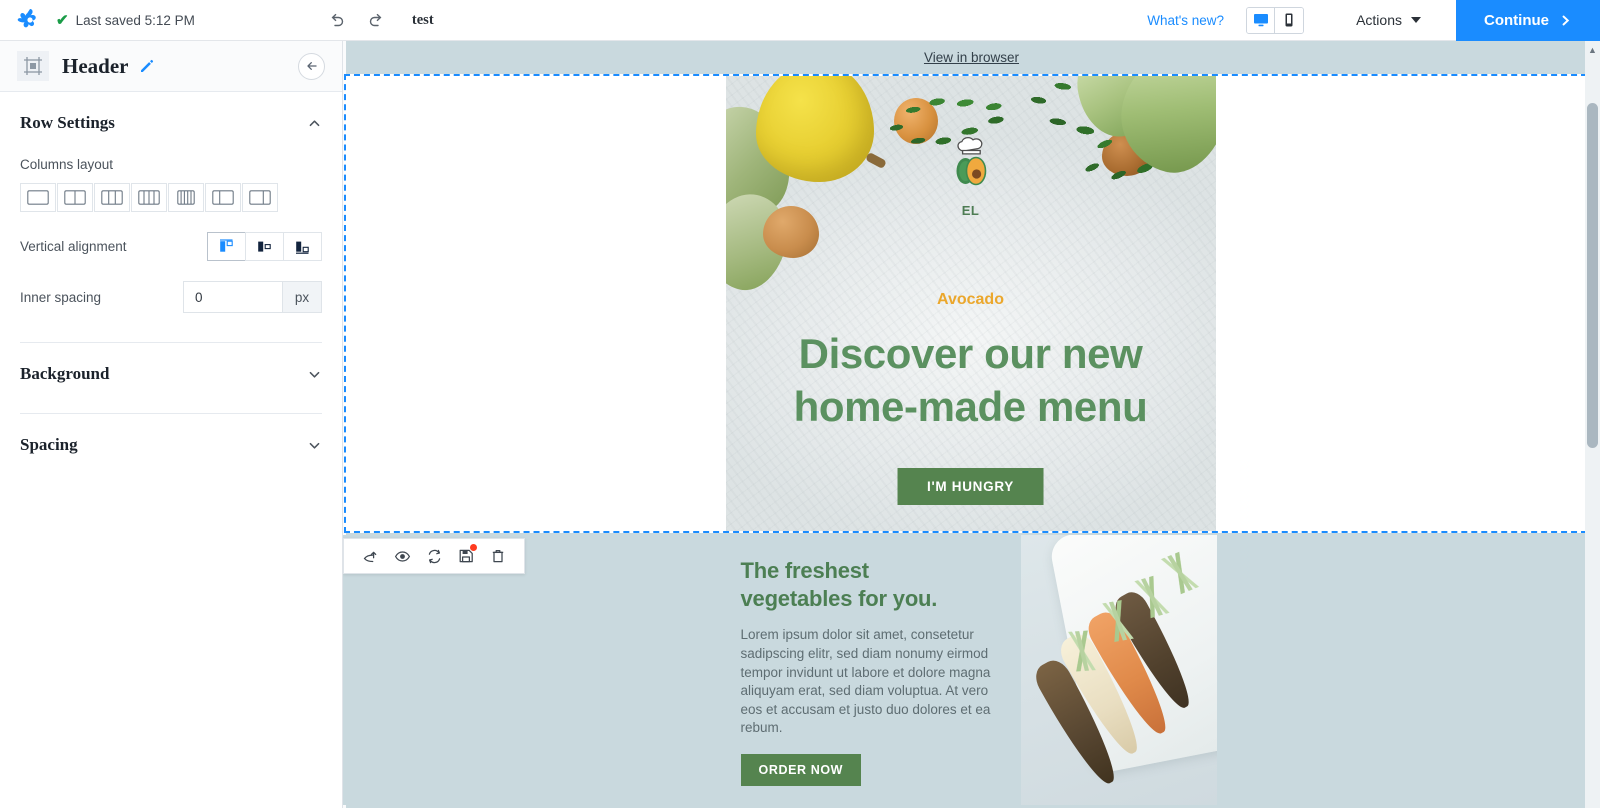  Describe the element at coordinates (970, 353) in the screenshot. I see `hero-headline-line1: Discover our new` at that location.